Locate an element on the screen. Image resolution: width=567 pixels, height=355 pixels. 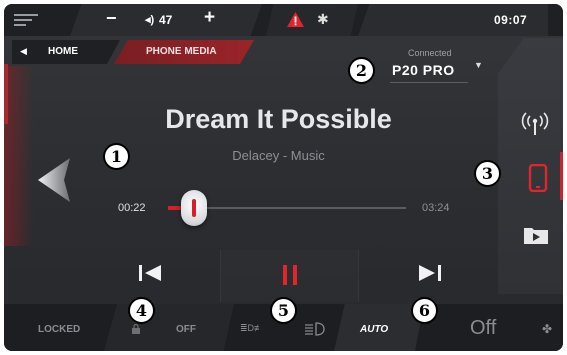
tab-phone-media-label: PHONE MEDIA is located at coordinates (181, 51).